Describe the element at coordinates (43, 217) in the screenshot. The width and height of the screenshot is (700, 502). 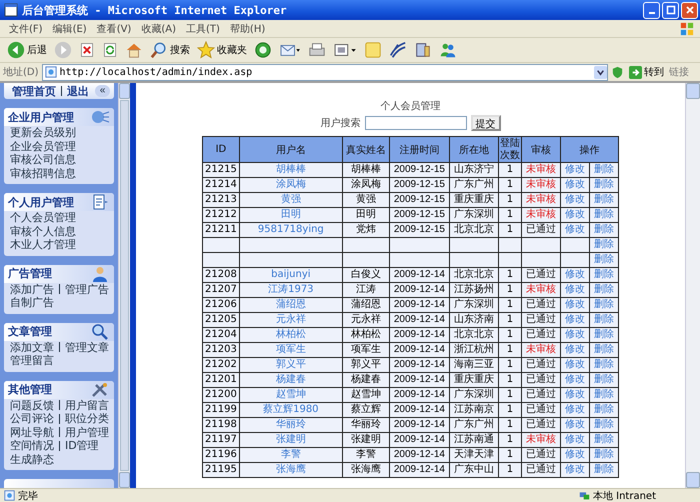
I see `sidebar-link: 个人会员管理` at that location.